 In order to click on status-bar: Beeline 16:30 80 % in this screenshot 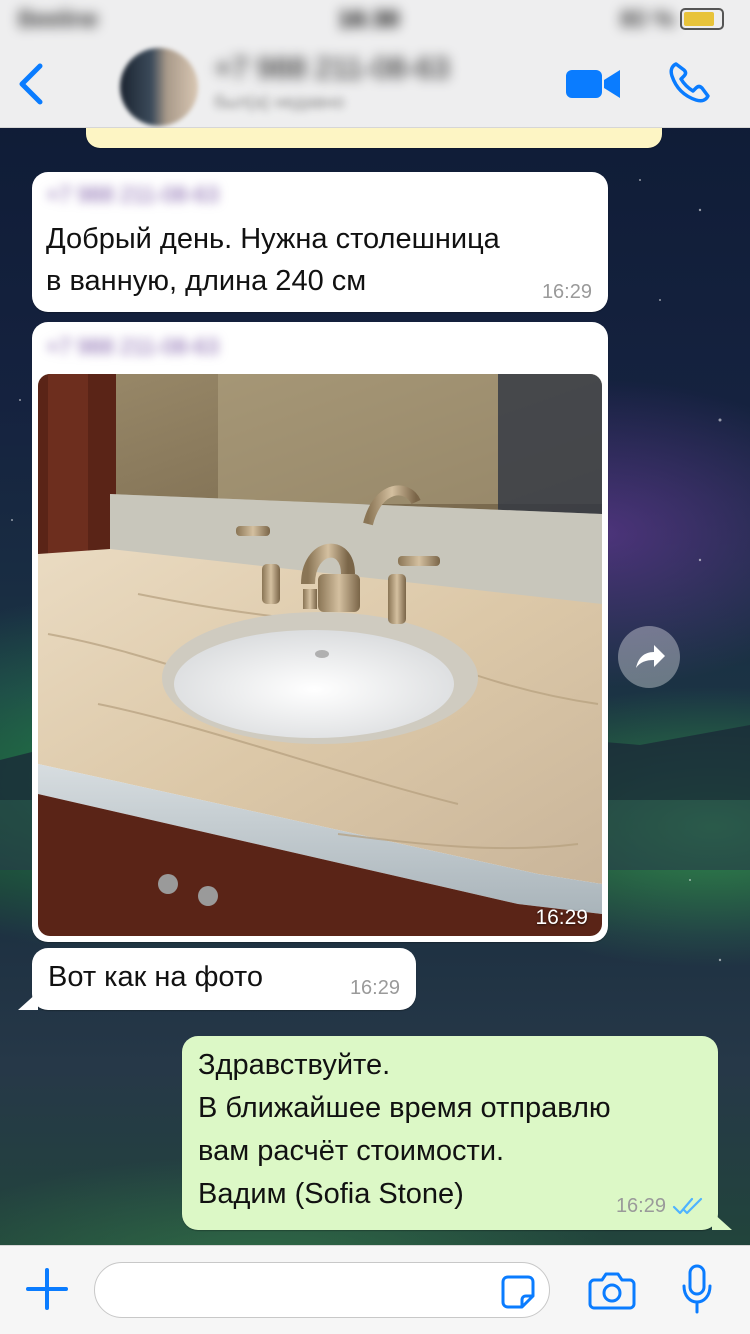, I will do `click(375, 20)`.